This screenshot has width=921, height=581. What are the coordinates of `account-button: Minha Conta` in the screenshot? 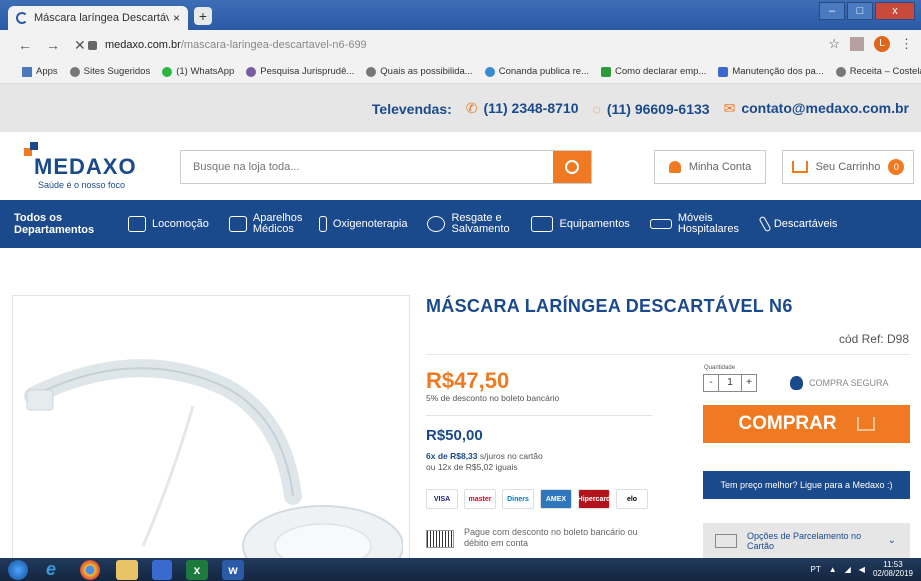 It's located at (710, 167).